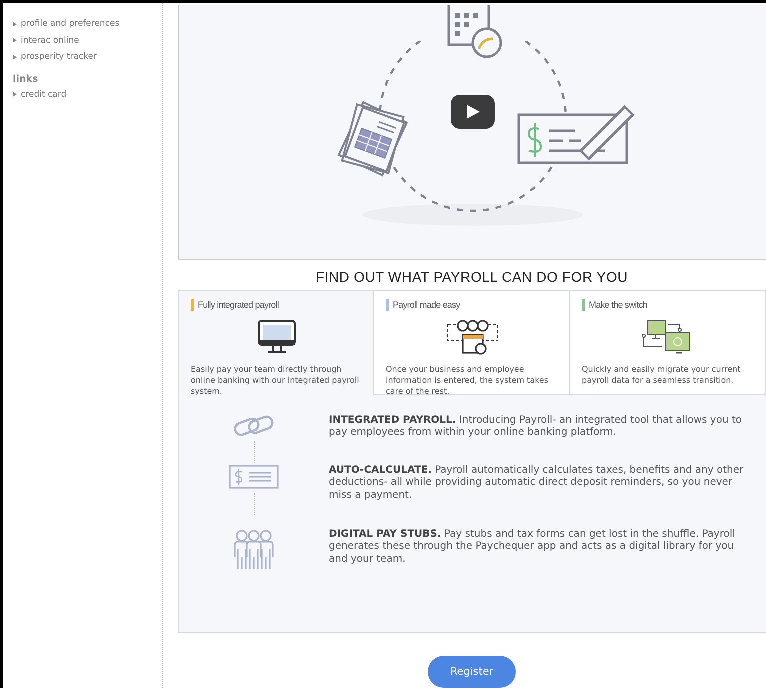 This screenshot has width=766, height=688. I want to click on feature-tab: Fully integrated payroll Easily pay your team directly through online banking with our integrated payroll system., so click(276, 342).